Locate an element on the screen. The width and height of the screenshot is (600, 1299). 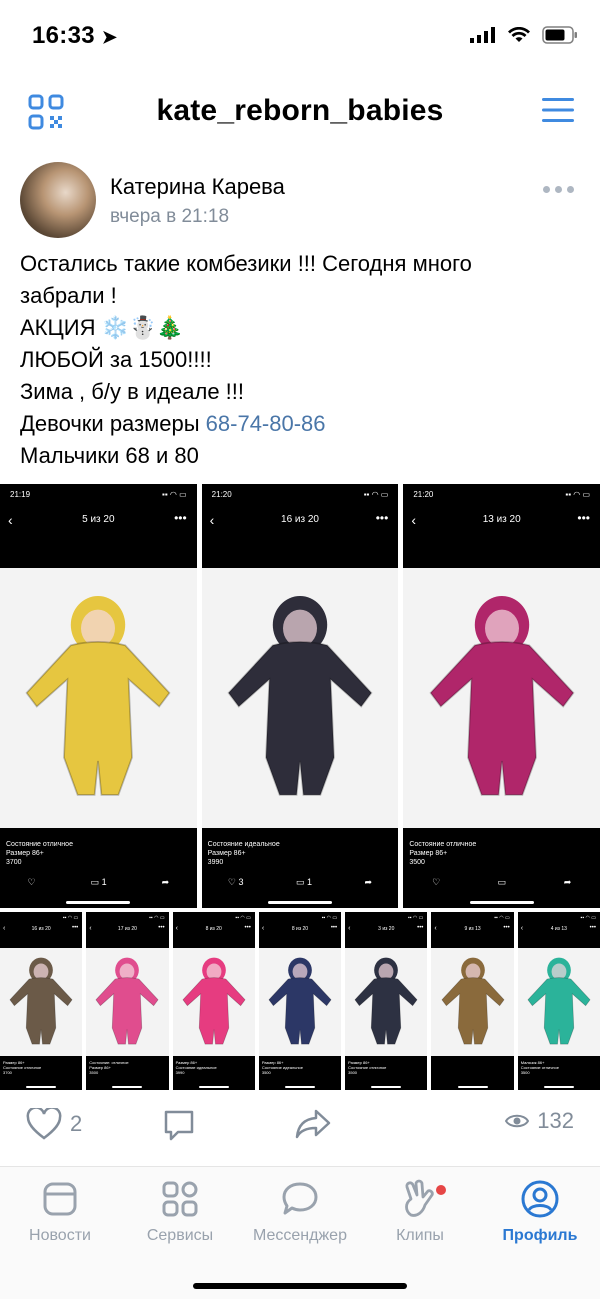
views-count: 132 is located at coordinates (555, 1120).